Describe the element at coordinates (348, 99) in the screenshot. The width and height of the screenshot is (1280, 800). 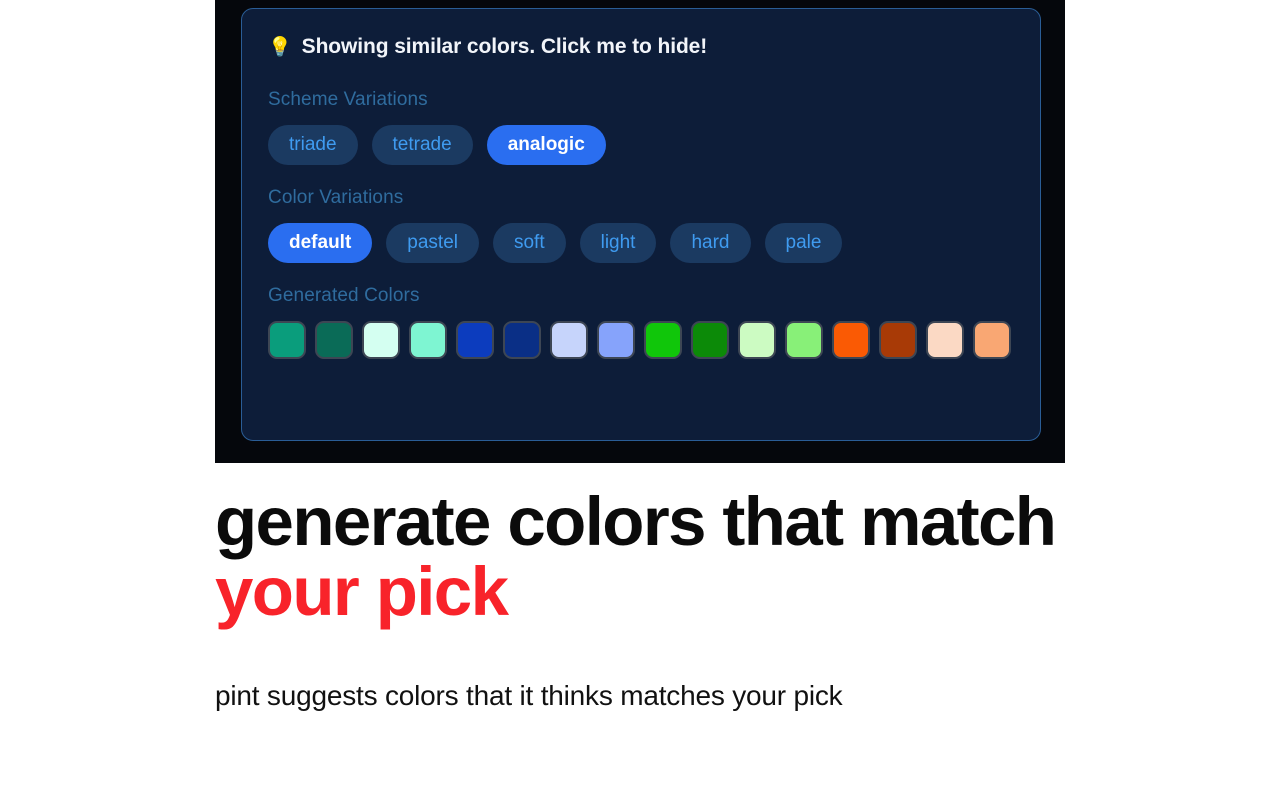
I see `scheme-variations-label: Scheme Variations` at that location.